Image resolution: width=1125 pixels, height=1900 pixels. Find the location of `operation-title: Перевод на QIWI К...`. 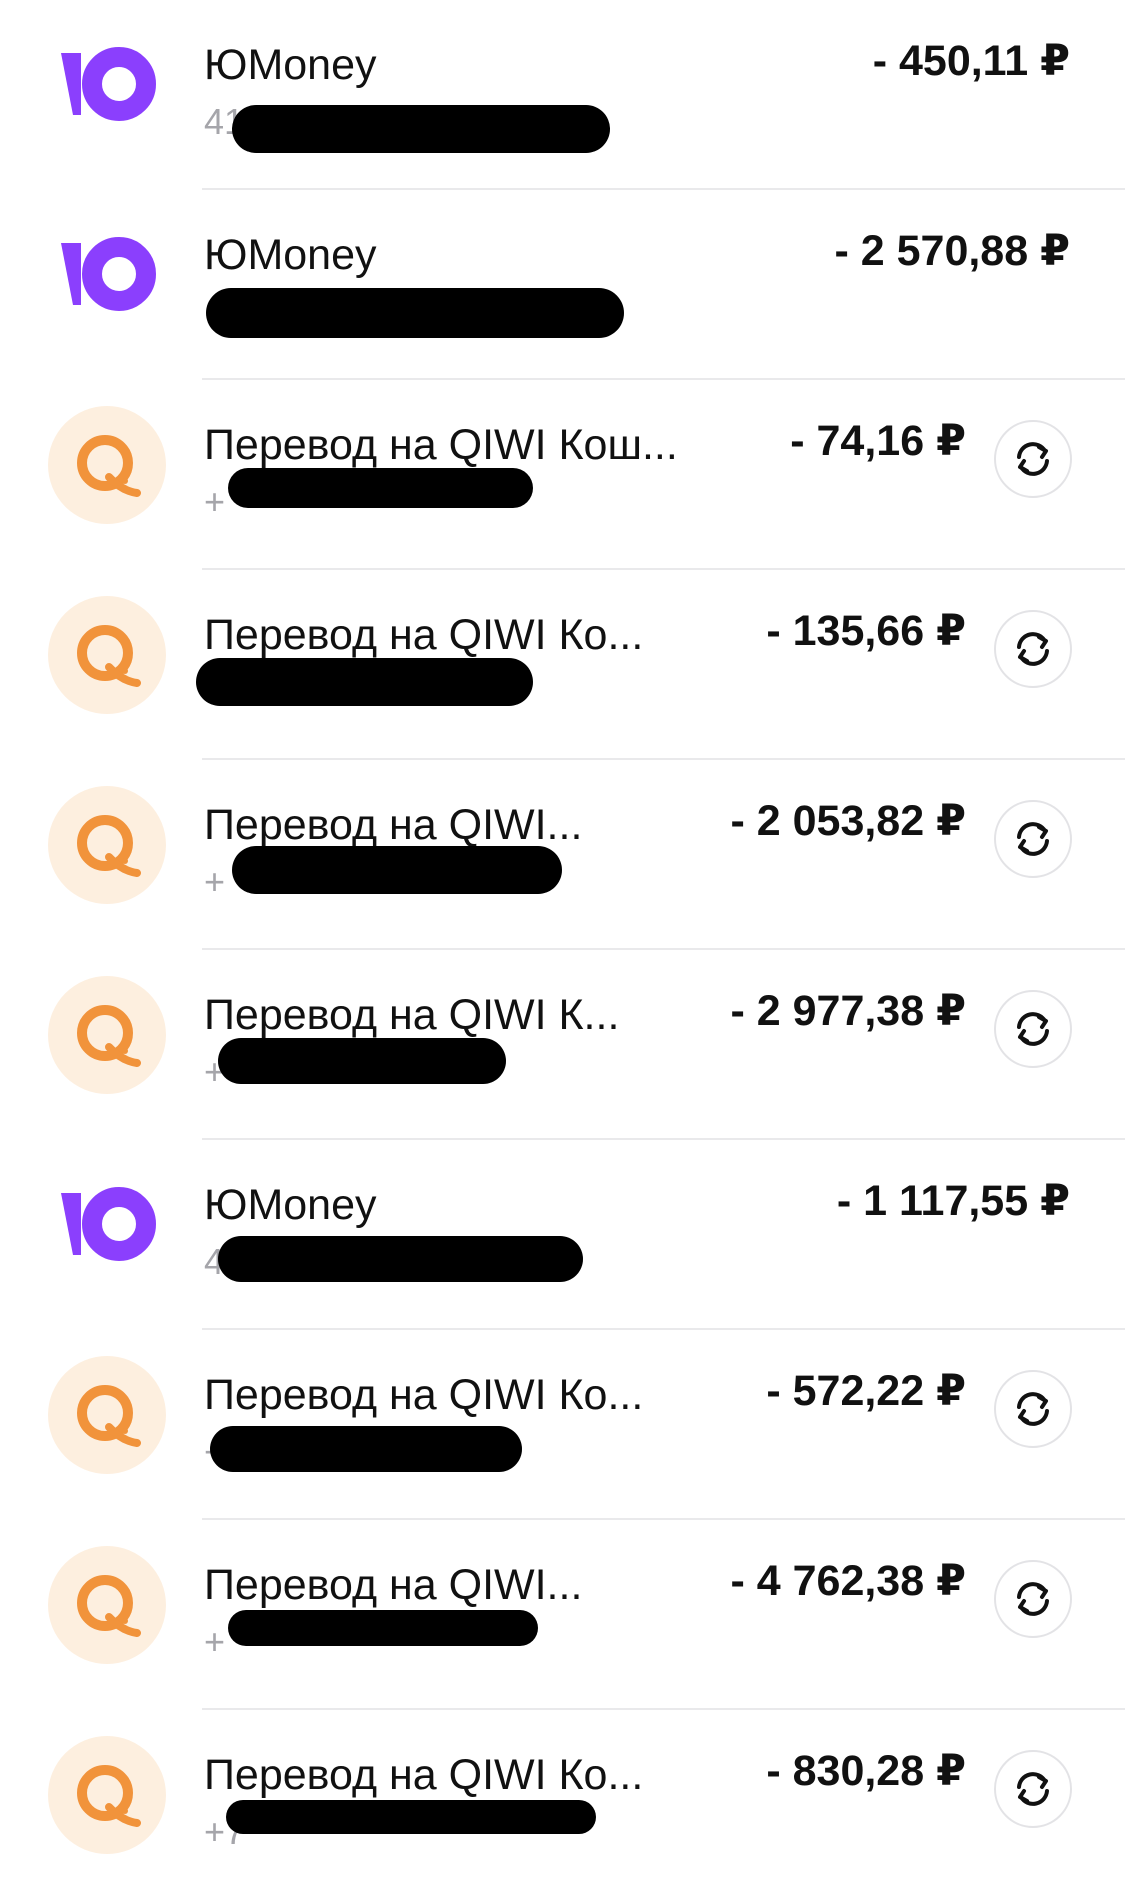

operation-title: Перевод на QIWI К... is located at coordinates (412, 1015).